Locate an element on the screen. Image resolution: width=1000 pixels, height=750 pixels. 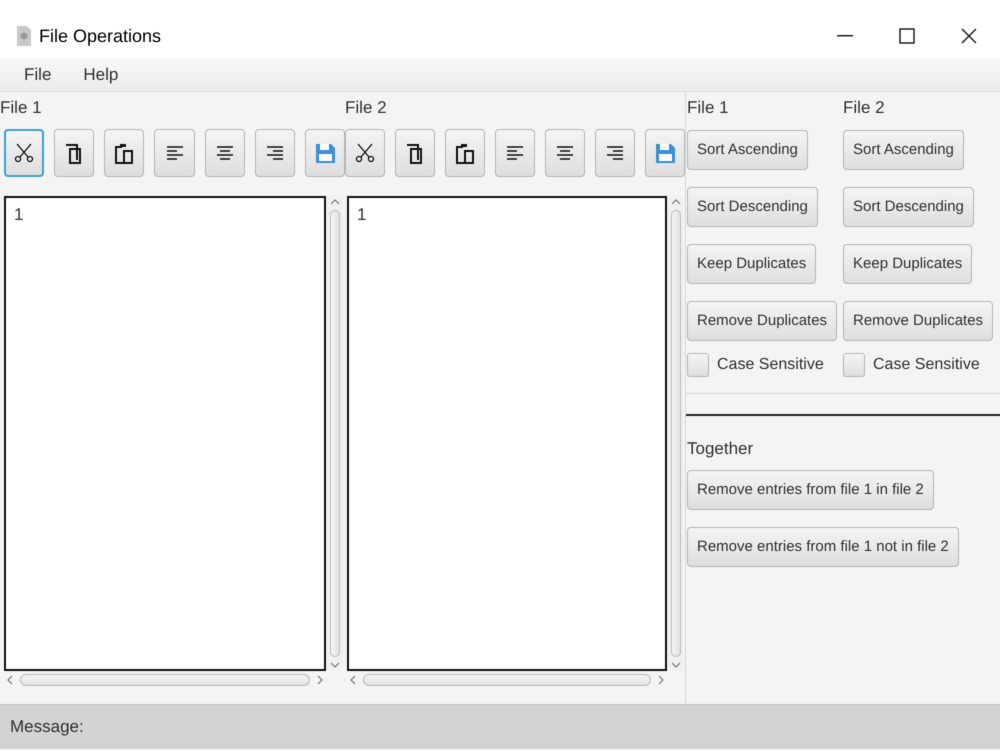
menu-item: Help is located at coordinates (100, 75).